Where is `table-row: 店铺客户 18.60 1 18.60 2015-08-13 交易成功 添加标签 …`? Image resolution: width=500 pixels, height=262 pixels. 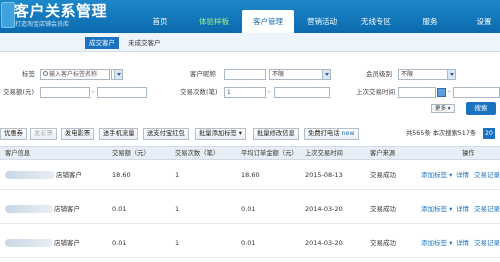
table-row: 店铺客户 18.60 1 18.60 2015-08-13 交易成功 添加标签 … is located at coordinates (250, 175).